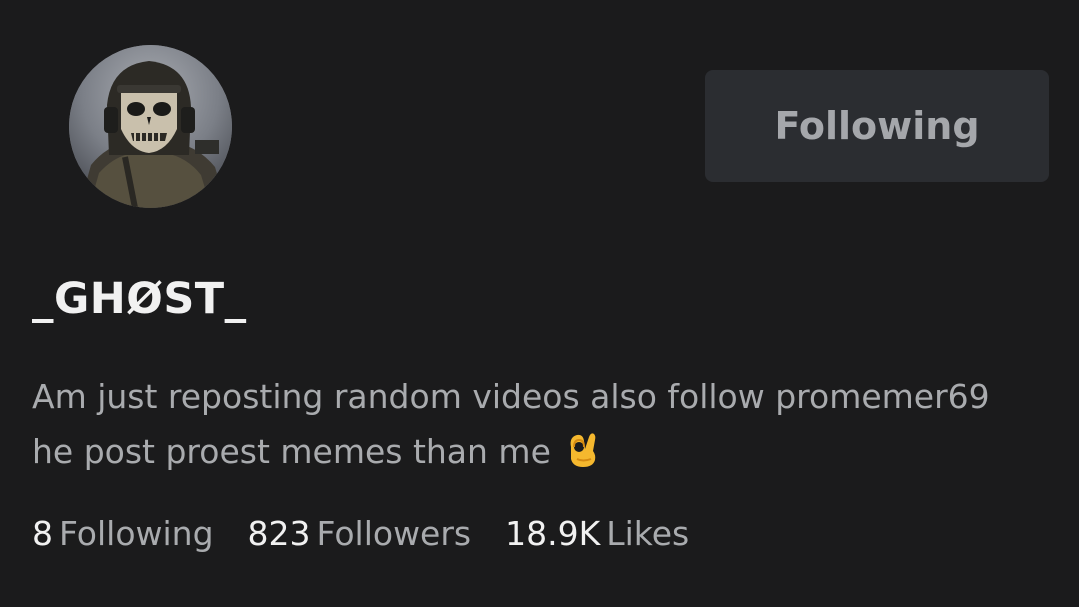  Describe the element at coordinates (139, 299) in the screenshot. I see `profile-username: _GHØST_` at that location.